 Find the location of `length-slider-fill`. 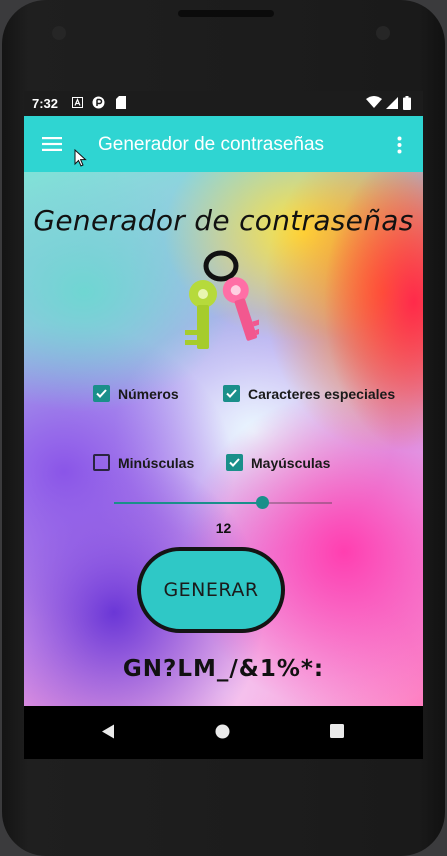

length-slider-fill is located at coordinates (188, 503).